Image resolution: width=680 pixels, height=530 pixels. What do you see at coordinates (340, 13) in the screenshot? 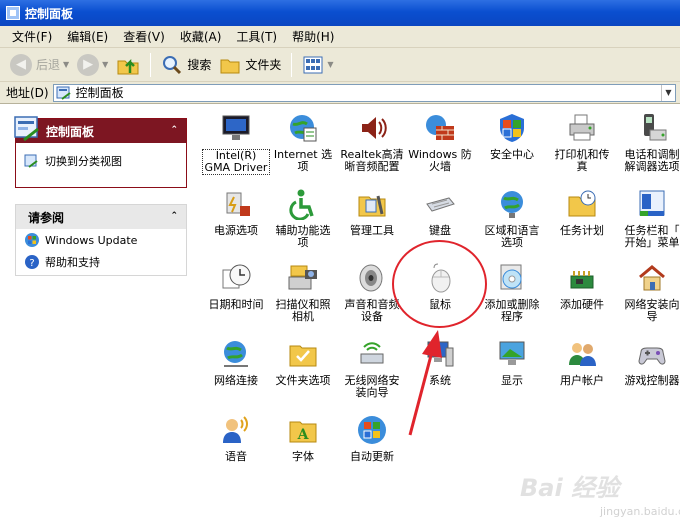
I see `title-bar: 控制面板` at bounding box center [340, 13].